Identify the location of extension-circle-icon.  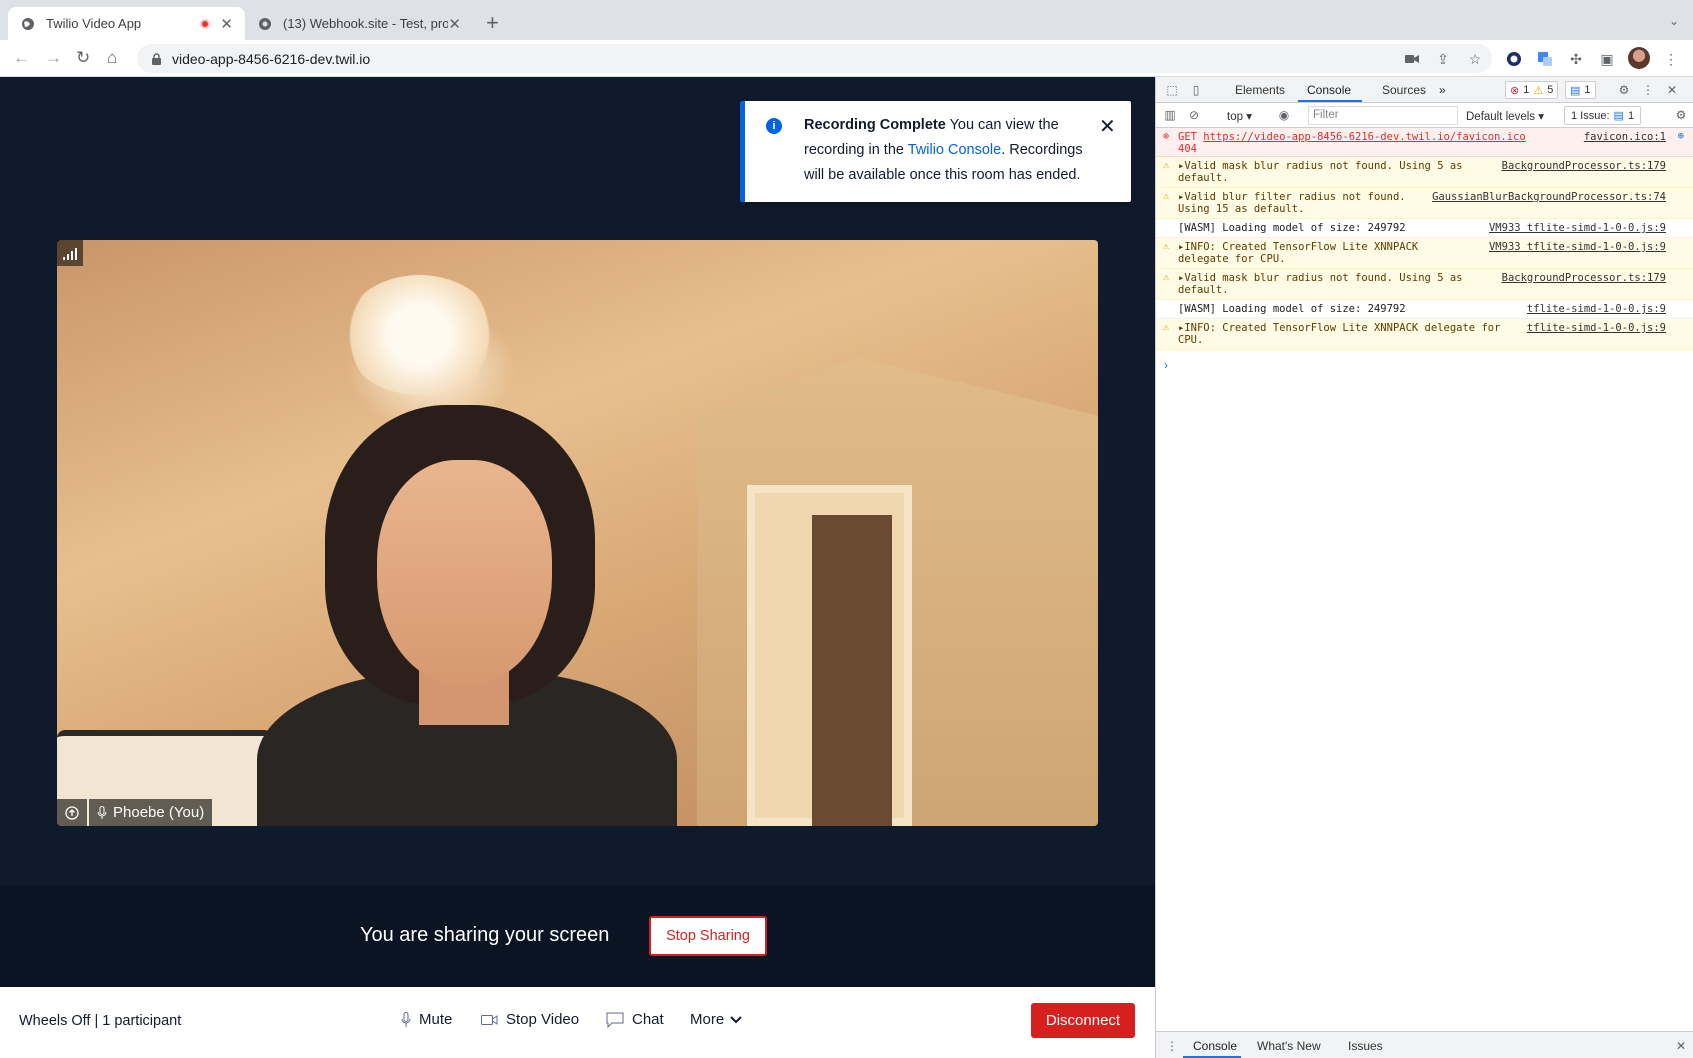
(1514, 59).